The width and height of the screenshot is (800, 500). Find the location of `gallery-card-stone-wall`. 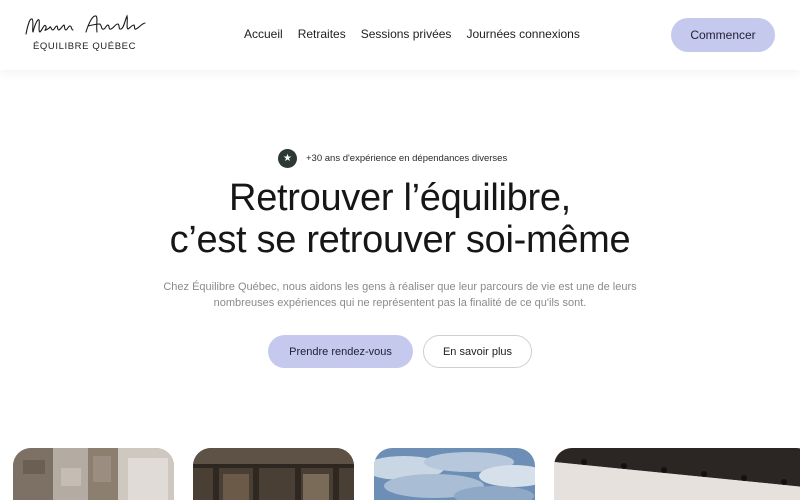

gallery-card-stone-wall is located at coordinates (93, 474).